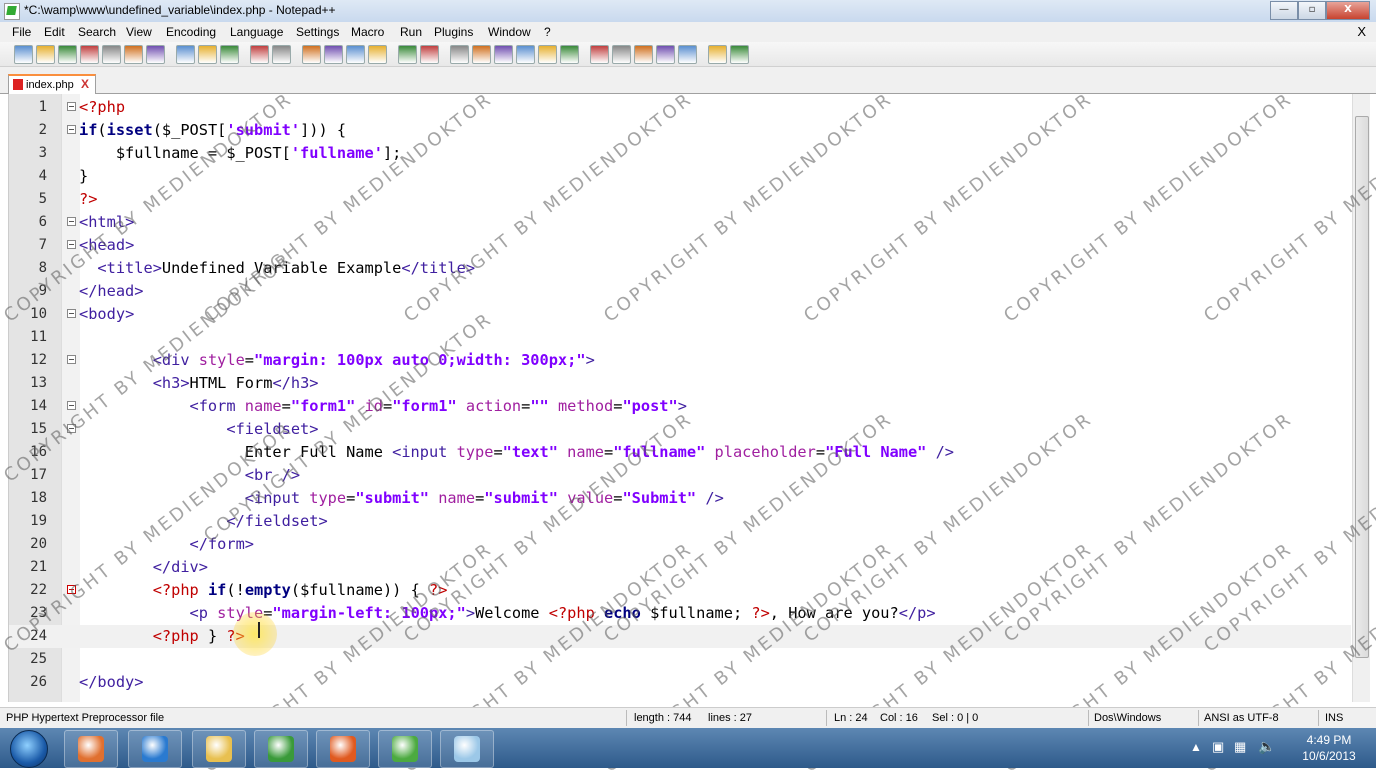 This screenshot has width=1376, height=777. I want to click on tab-close-icon: X, so click(85, 84).